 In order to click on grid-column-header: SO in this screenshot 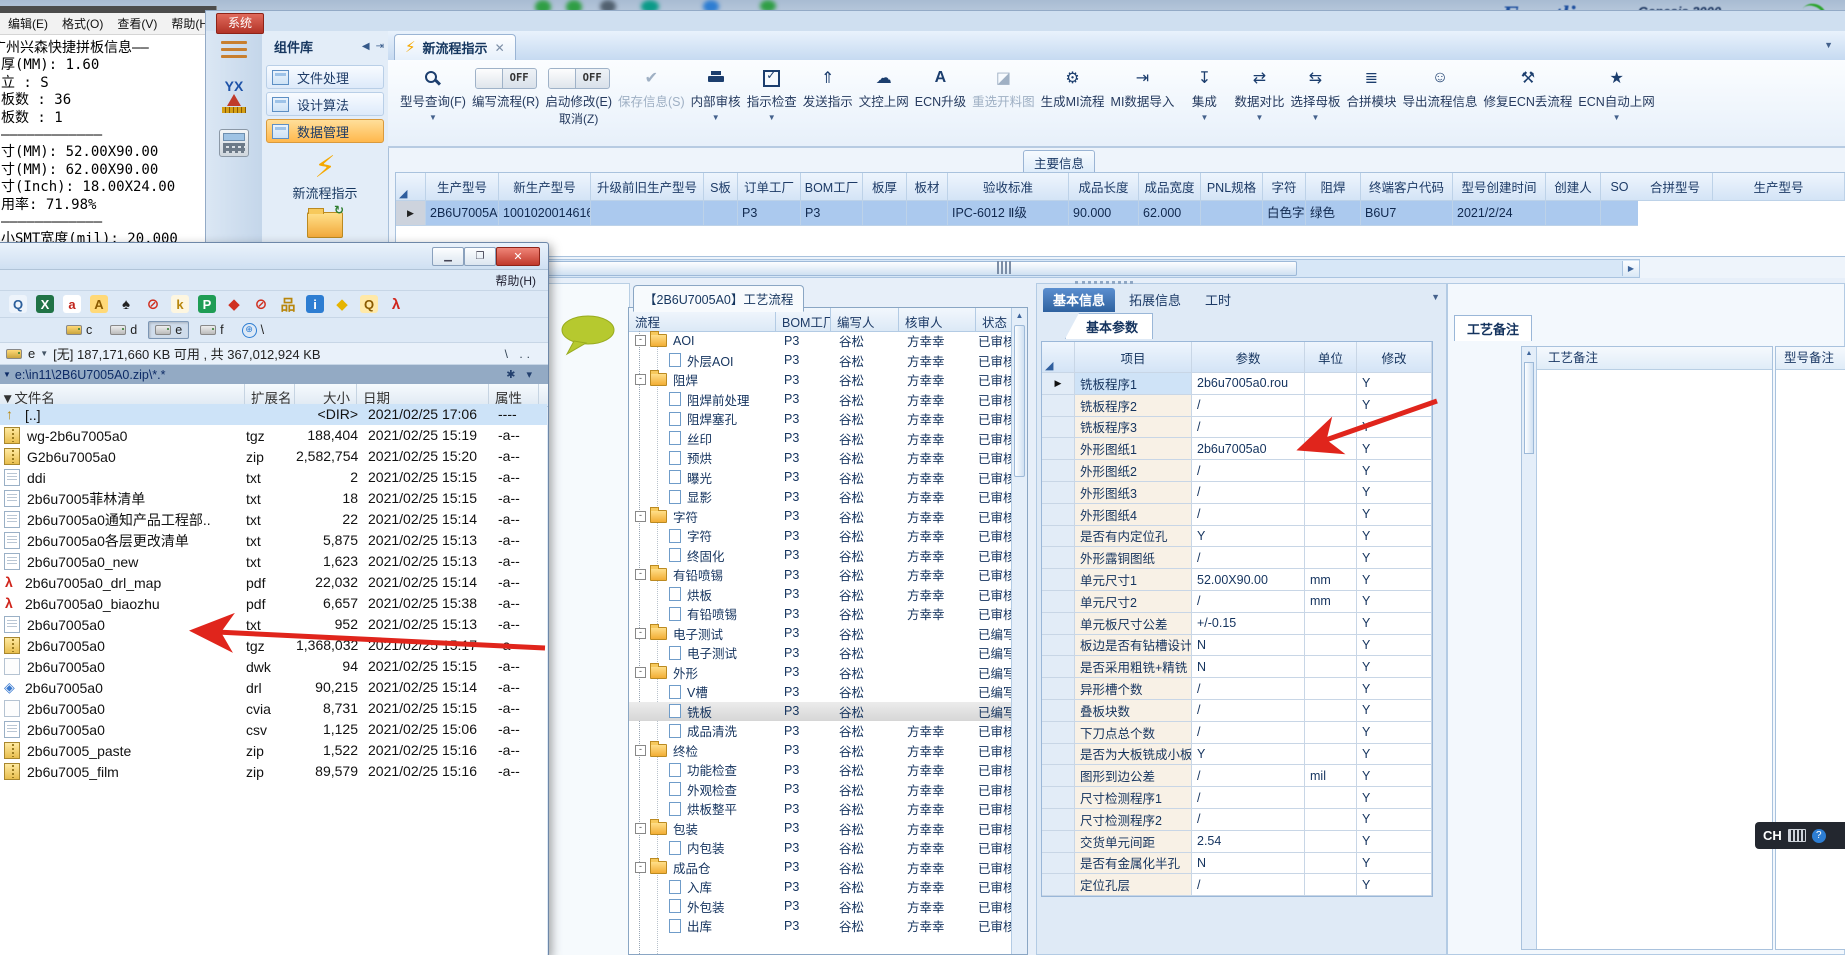, I will do `click(1620, 187)`.